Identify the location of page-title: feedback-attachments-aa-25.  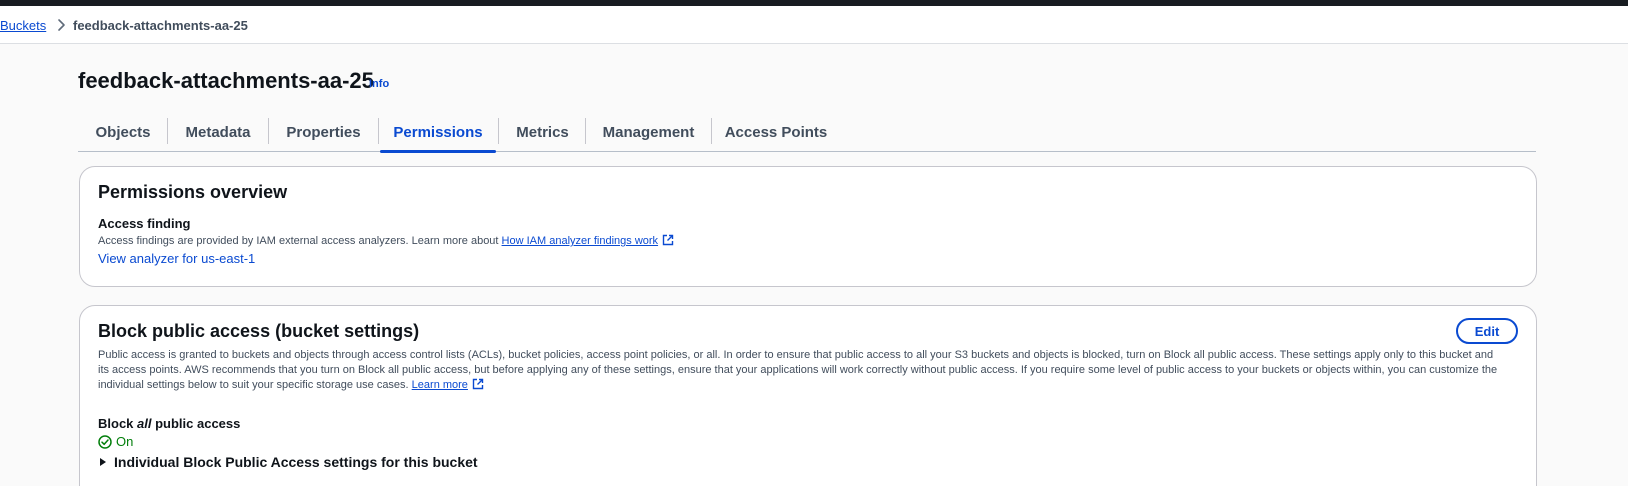
(226, 80).